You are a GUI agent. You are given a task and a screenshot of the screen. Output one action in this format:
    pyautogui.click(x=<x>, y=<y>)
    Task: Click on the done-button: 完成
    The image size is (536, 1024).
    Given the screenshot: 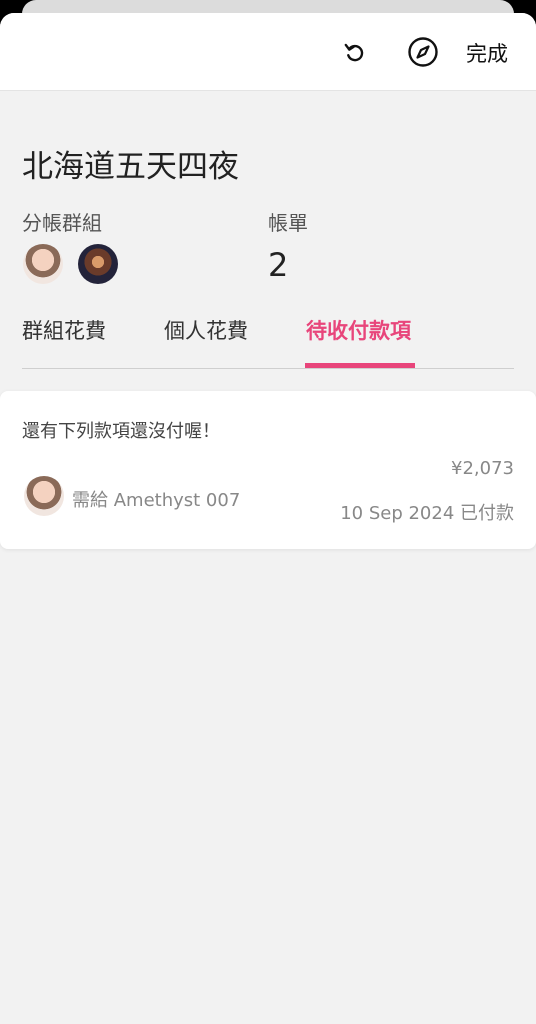 What is the action you would take?
    pyautogui.click(x=487, y=53)
    